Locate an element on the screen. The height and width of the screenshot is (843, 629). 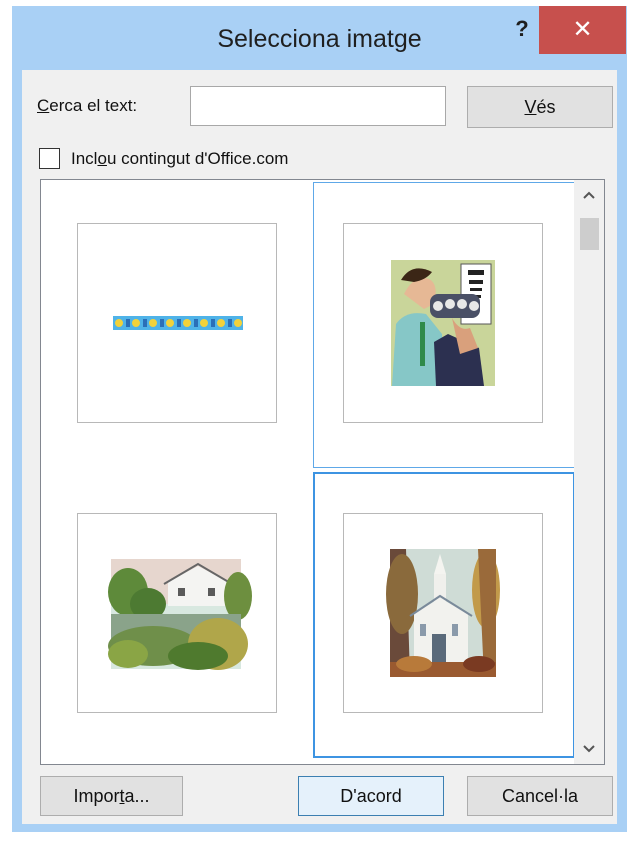
scroll-thumb is located at coordinates (589, 234).